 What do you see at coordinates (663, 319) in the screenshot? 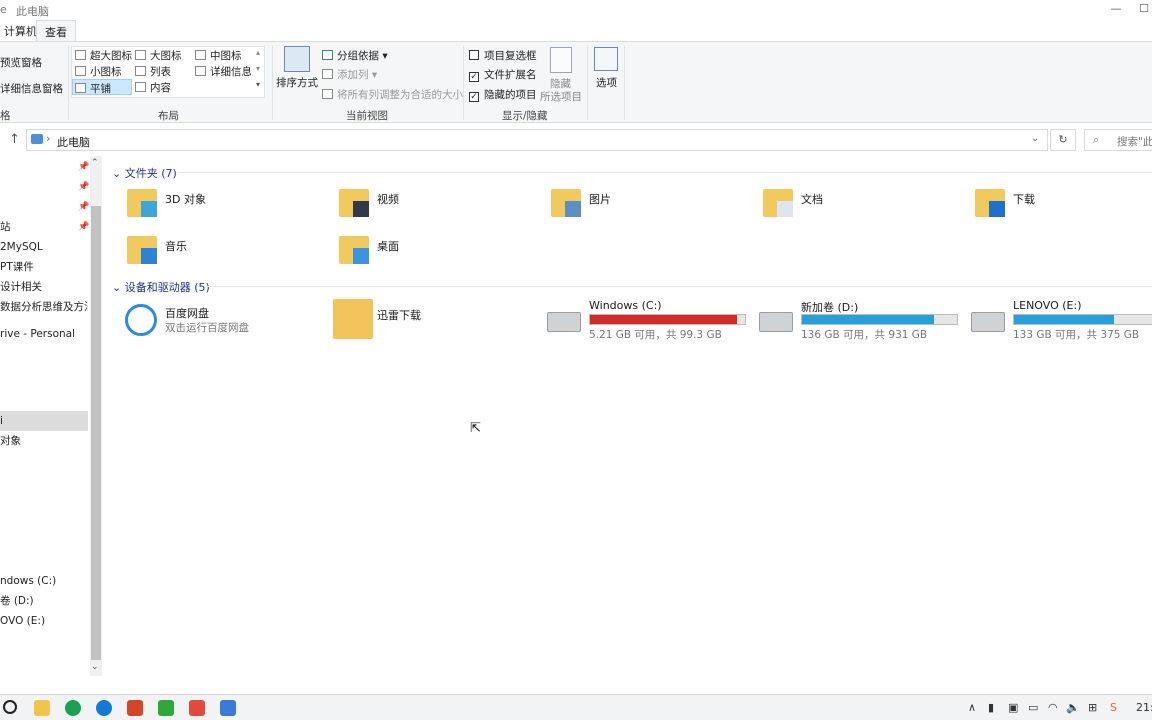
I see `drive-usage-fill` at bounding box center [663, 319].